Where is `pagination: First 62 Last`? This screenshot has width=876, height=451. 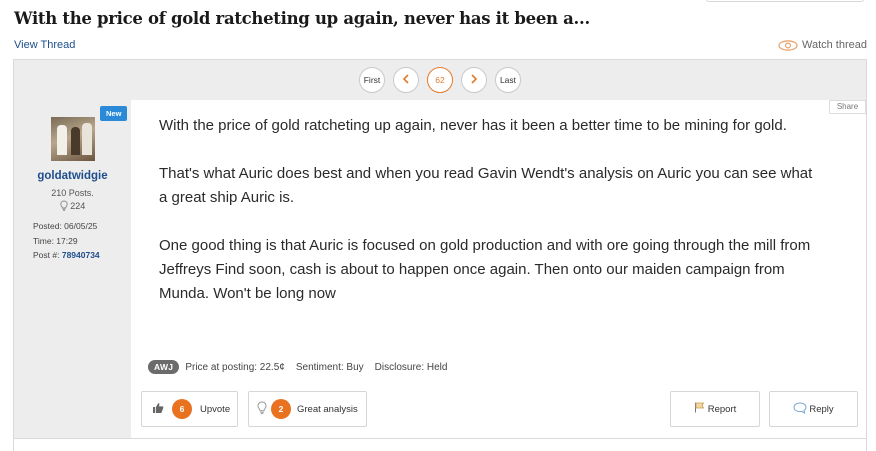 pagination: First 62 Last is located at coordinates (440, 80).